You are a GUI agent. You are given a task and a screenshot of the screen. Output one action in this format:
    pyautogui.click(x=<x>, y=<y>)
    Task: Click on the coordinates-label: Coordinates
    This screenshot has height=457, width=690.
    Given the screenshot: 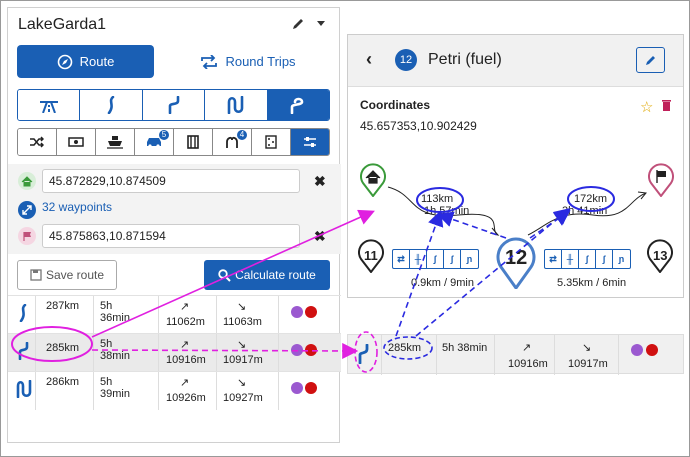 What is the action you would take?
    pyautogui.click(x=395, y=105)
    